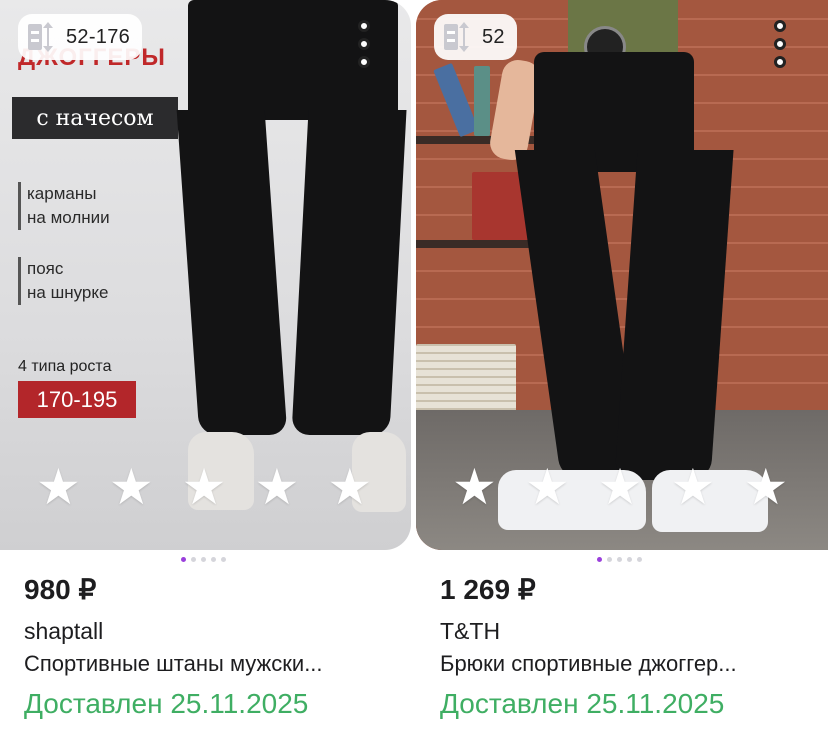 The width and height of the screenshot is (828, 732). I want to click on size-badge: 52-176, so click(80, 37).